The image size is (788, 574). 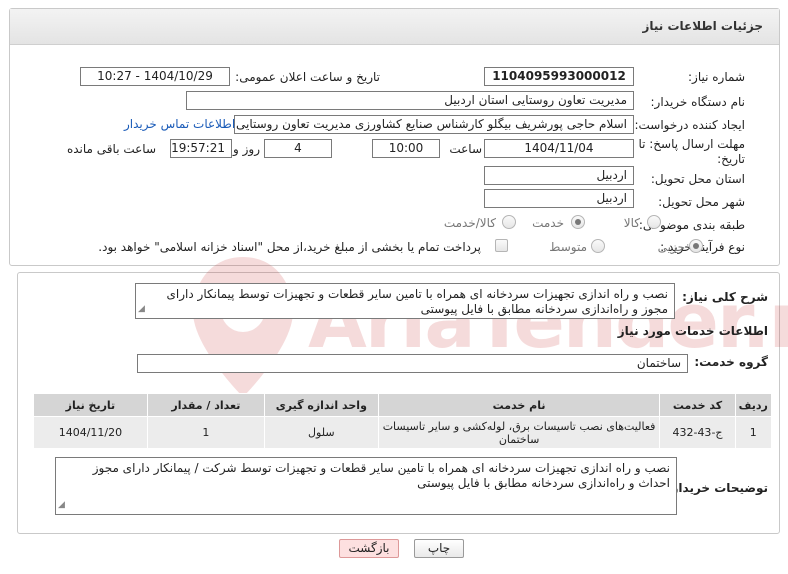 What do you see at coordinates (568, 247) in the screenshot?
I see `purchase-option-medium: متوسط` at bounding box center [568, 247].